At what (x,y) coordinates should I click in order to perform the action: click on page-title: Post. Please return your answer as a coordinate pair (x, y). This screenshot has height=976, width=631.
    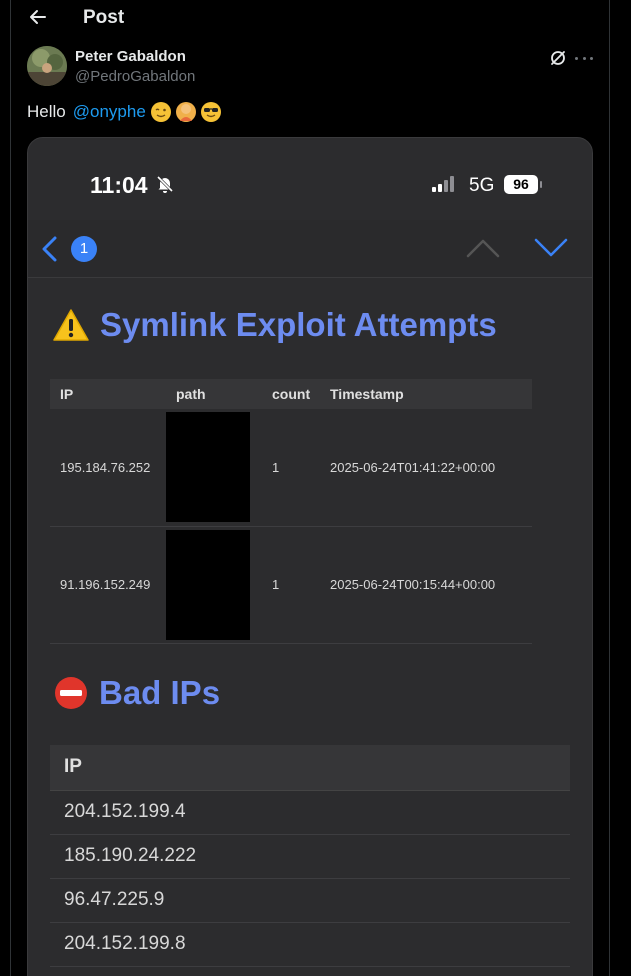
    Looking at the image, I should click on (104, 17).